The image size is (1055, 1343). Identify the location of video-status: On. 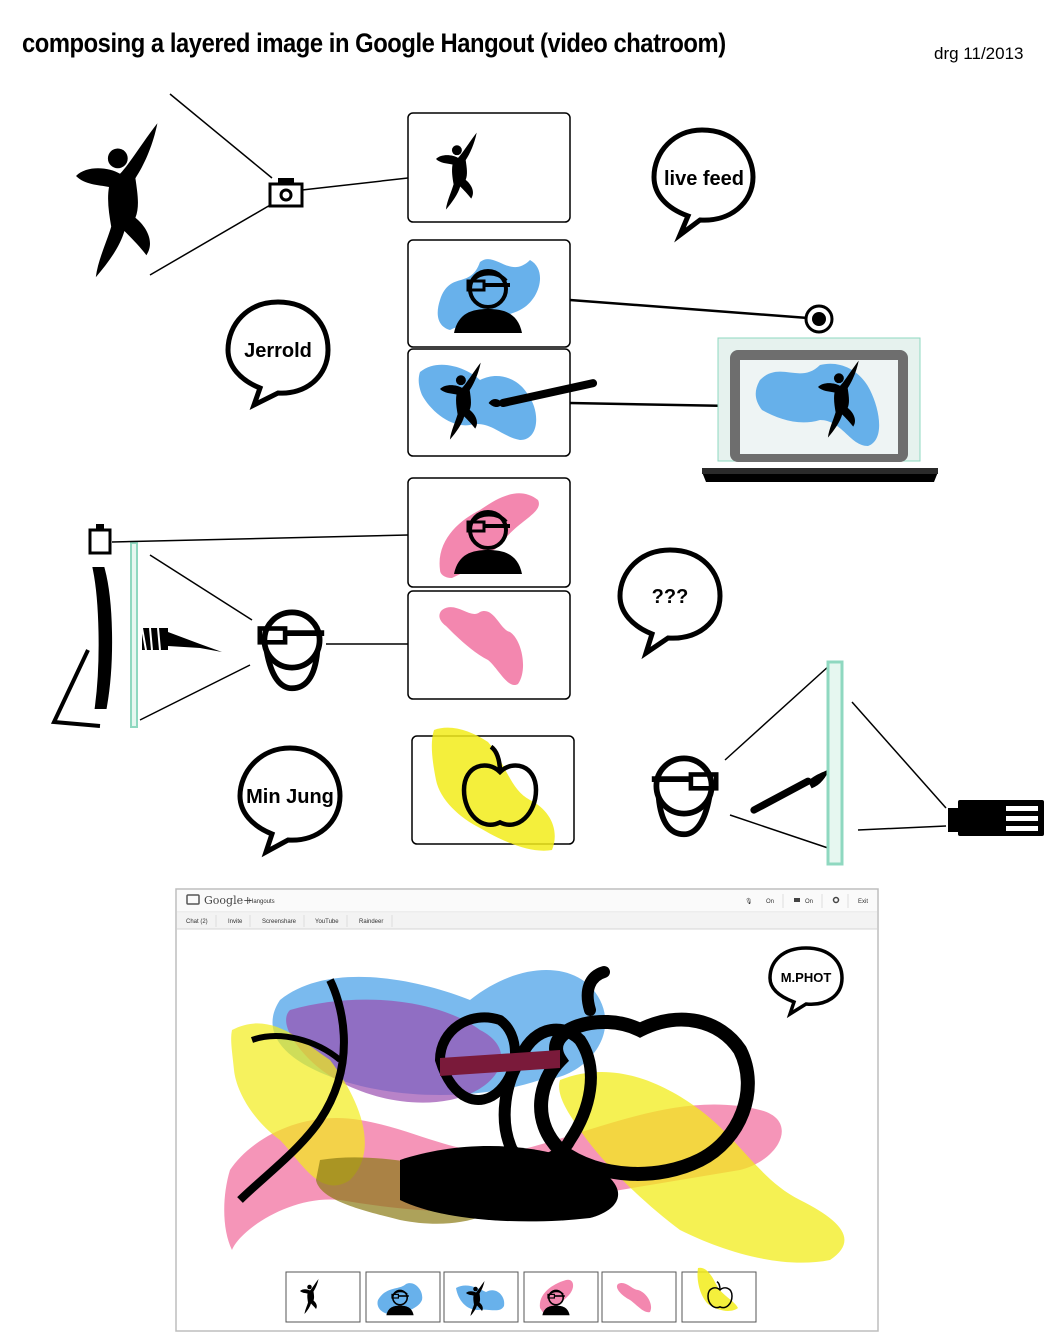
(809, 902).